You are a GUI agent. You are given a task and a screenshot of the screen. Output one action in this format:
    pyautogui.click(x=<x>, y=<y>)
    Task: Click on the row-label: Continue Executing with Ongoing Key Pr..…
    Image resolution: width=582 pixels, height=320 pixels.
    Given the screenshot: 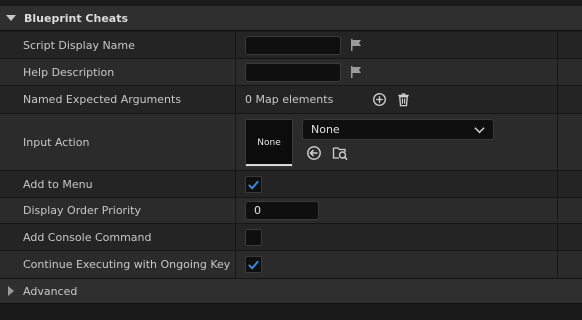 What is the action you would take?
    pyautogui.click(x=127, y=264)
    